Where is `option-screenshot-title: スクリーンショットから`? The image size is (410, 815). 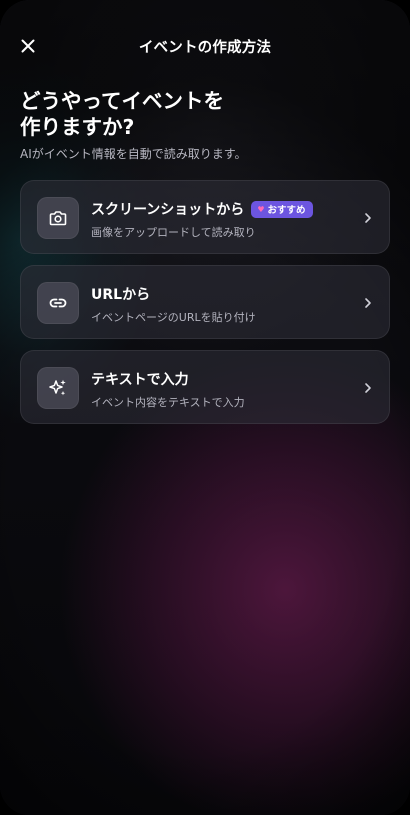
option-screenshot-title: スクリーンショットから is located at coordinates (168, 210).